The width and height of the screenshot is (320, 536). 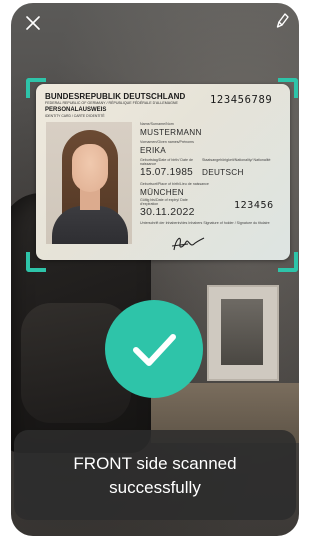 I want to click on background-picture, so click(x=242, y=332).